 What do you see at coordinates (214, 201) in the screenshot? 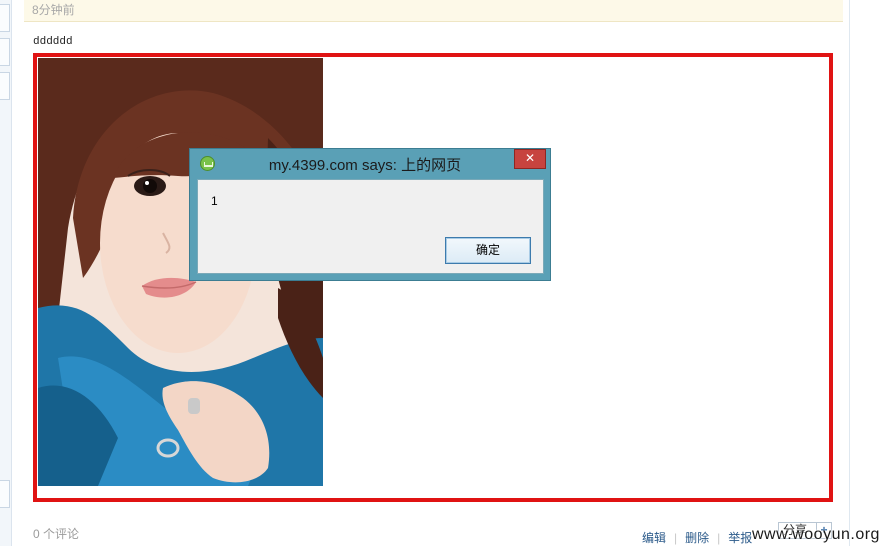
I see `dialog-message: 1` at bounding box center [214, 201].